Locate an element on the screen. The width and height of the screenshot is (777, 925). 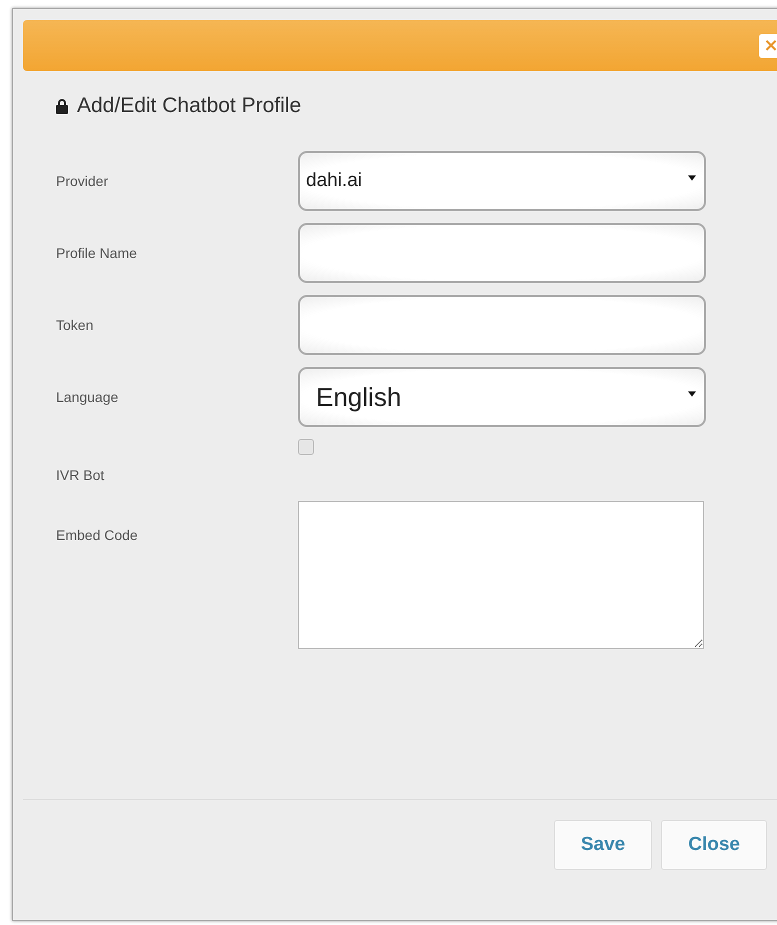
checkbox is located at coordinates (306, 447).